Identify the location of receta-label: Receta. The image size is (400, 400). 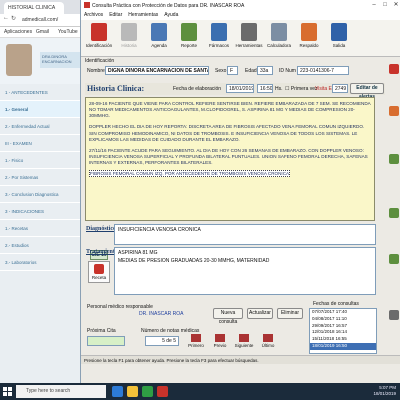
(99, 277).